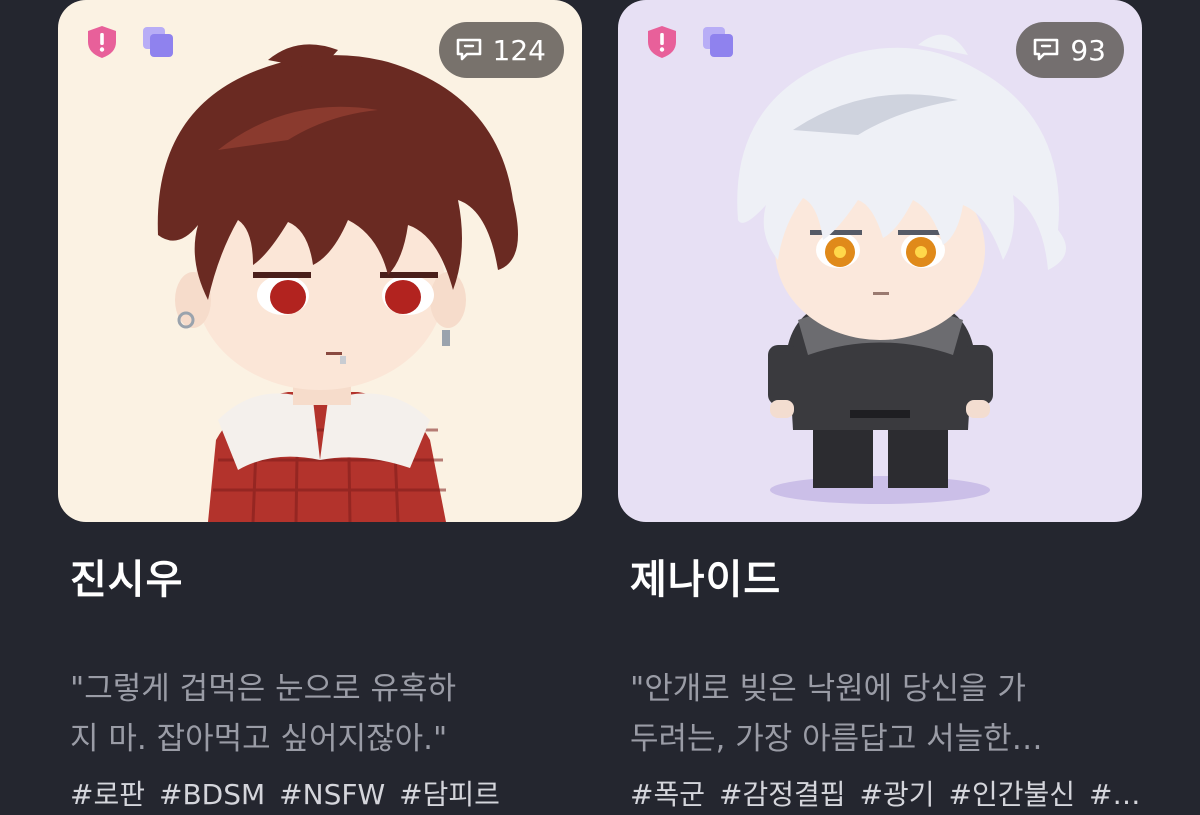  What do you see at coordinates (212, 793) in the screenshot?
I see `tag: #BDSM` at bounding box center [212, 793].